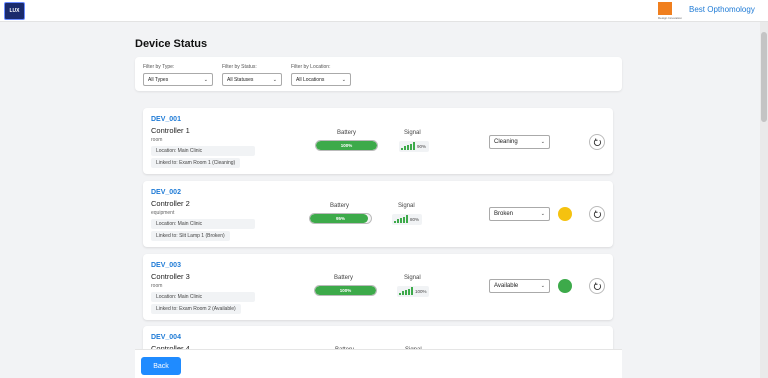 The image size is (768, 378). I want to click on battery-bar: 95%, so click(340, 218).